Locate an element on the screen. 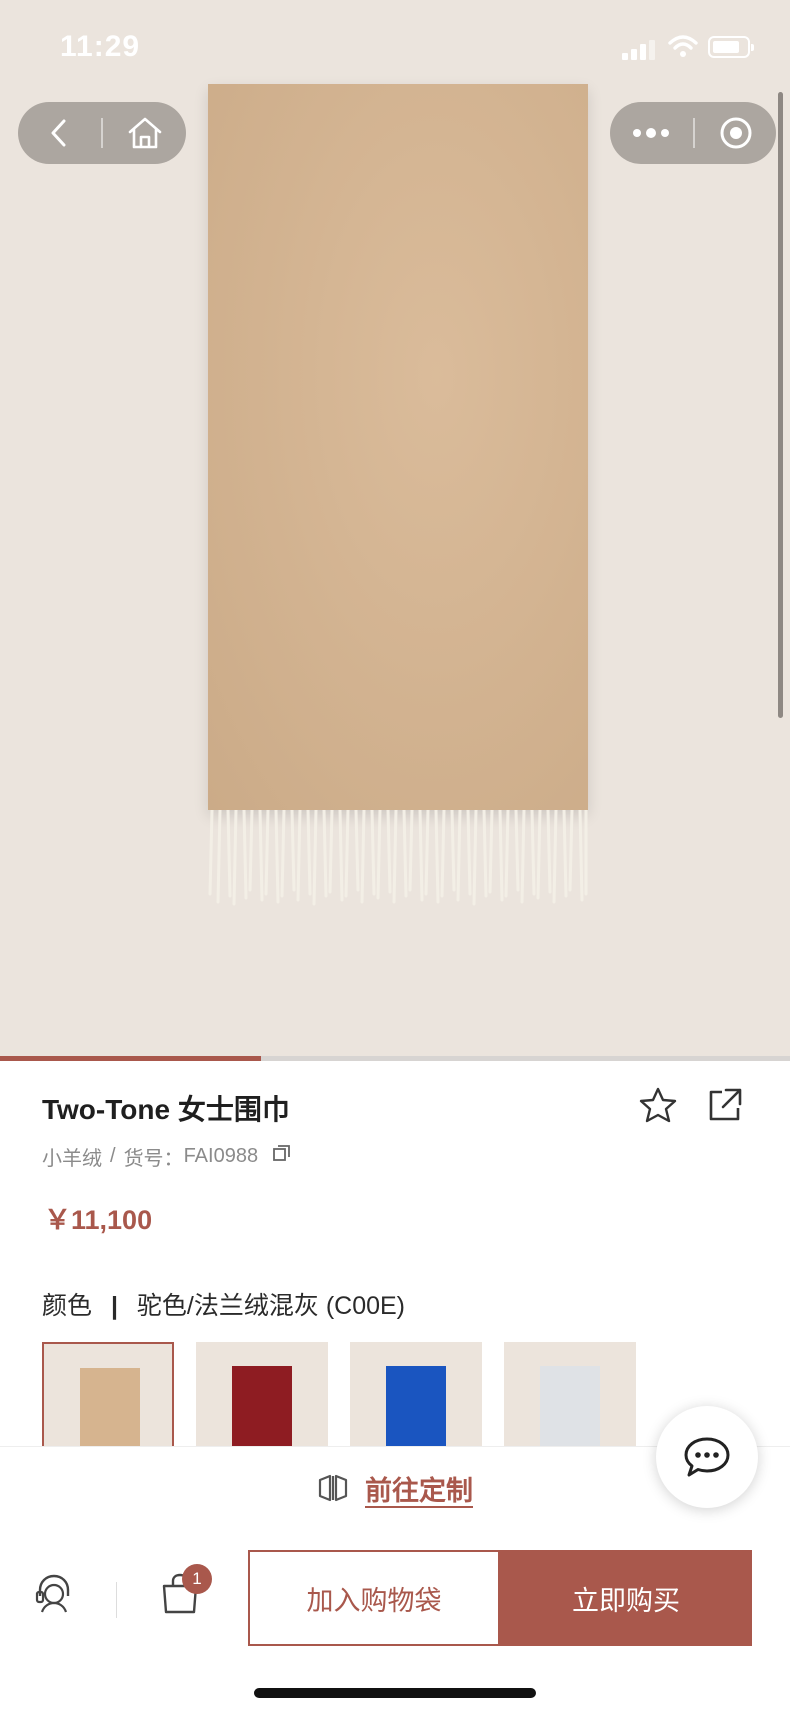  image-progress is located at coordinates (395, 1058).